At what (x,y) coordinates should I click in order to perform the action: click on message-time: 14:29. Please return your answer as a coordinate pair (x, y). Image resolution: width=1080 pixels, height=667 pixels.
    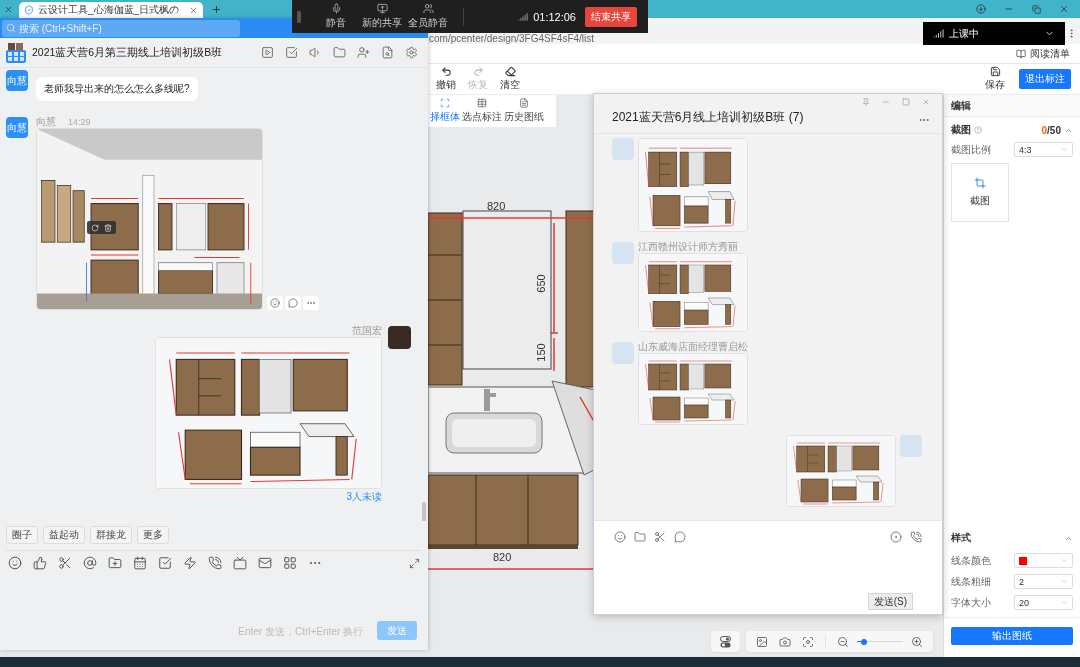
    Looking at the image, I should click on (79, 122).